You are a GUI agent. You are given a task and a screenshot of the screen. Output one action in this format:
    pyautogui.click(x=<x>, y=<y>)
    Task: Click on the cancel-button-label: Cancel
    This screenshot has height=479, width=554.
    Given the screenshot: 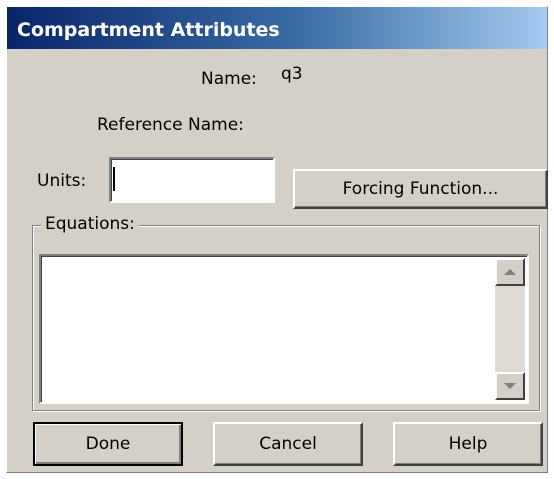 What is the action you would take?
    pyautogui.click(x=288, y=444)
    